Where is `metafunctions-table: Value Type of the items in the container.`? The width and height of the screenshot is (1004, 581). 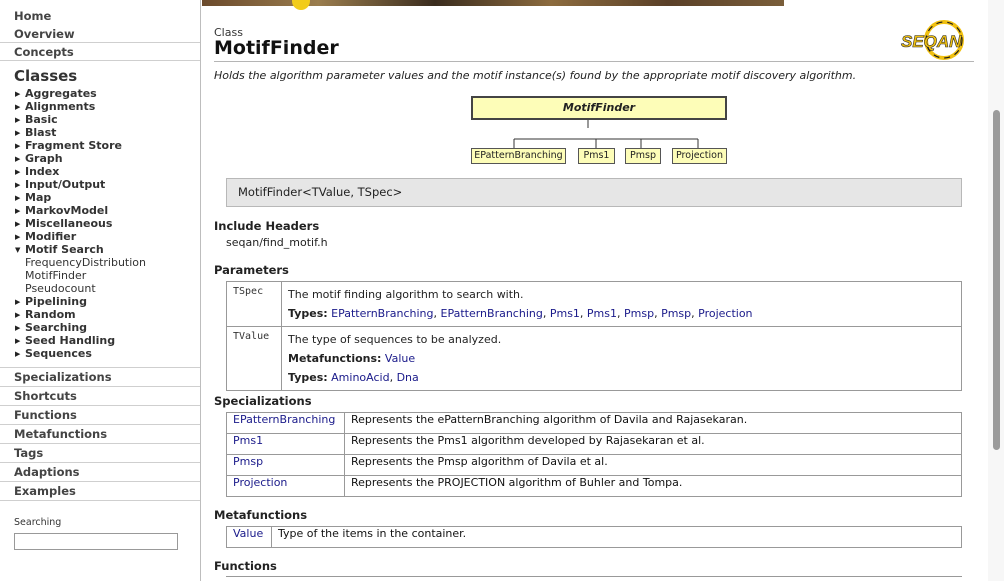 metafunctions-table: Value Type of the items in the container. is located at coordinates (594, 537).